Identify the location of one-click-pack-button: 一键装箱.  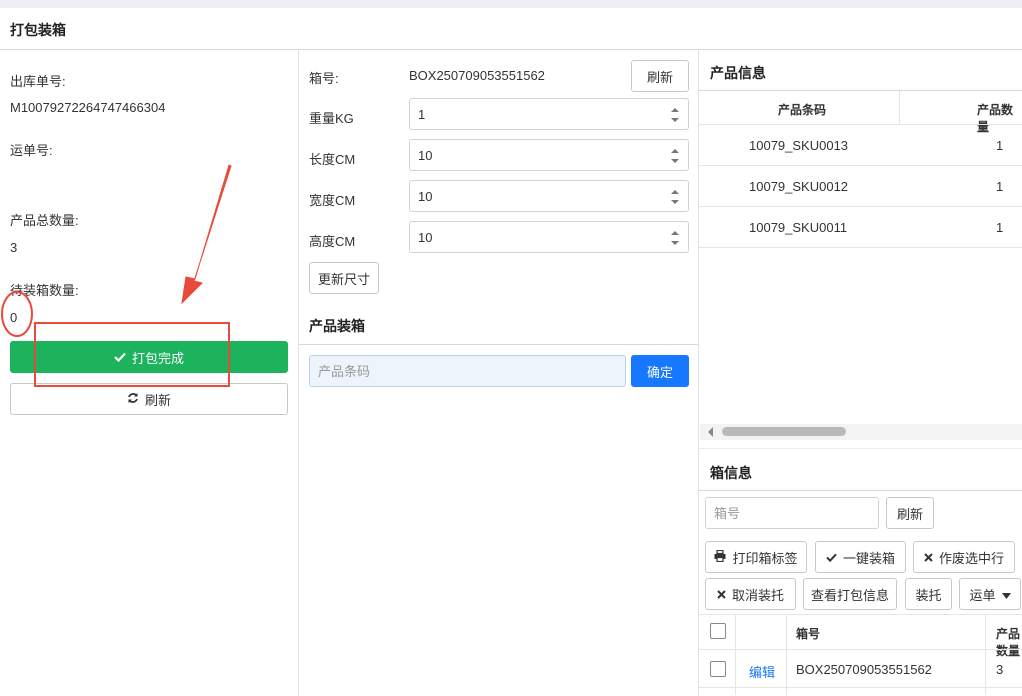
(860, 557).